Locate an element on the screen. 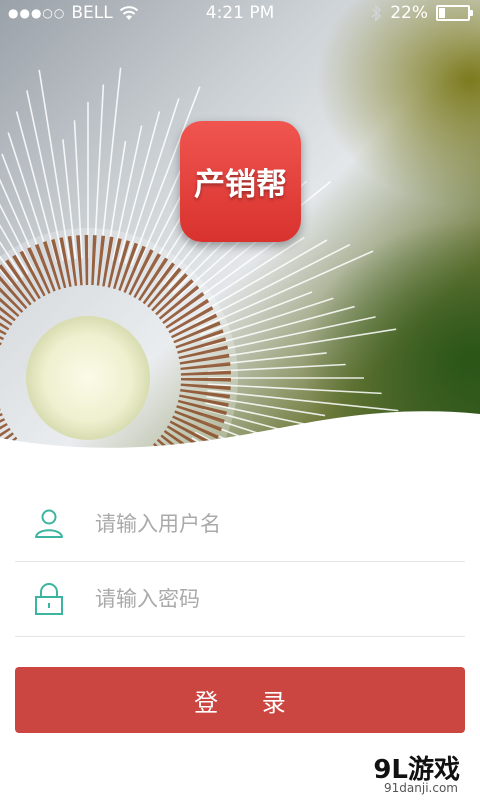  username-row is located at coordinates (240, 524).